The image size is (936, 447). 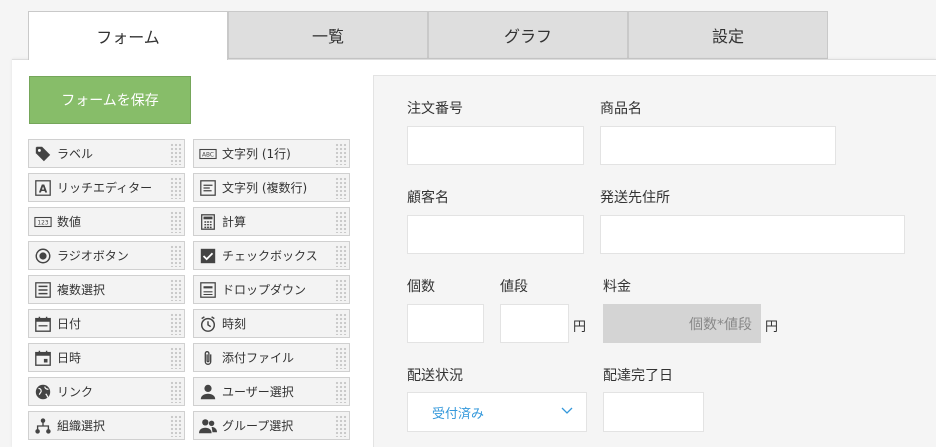 I want to click on tab-graph: グラフ, so click(x=528, y=35).